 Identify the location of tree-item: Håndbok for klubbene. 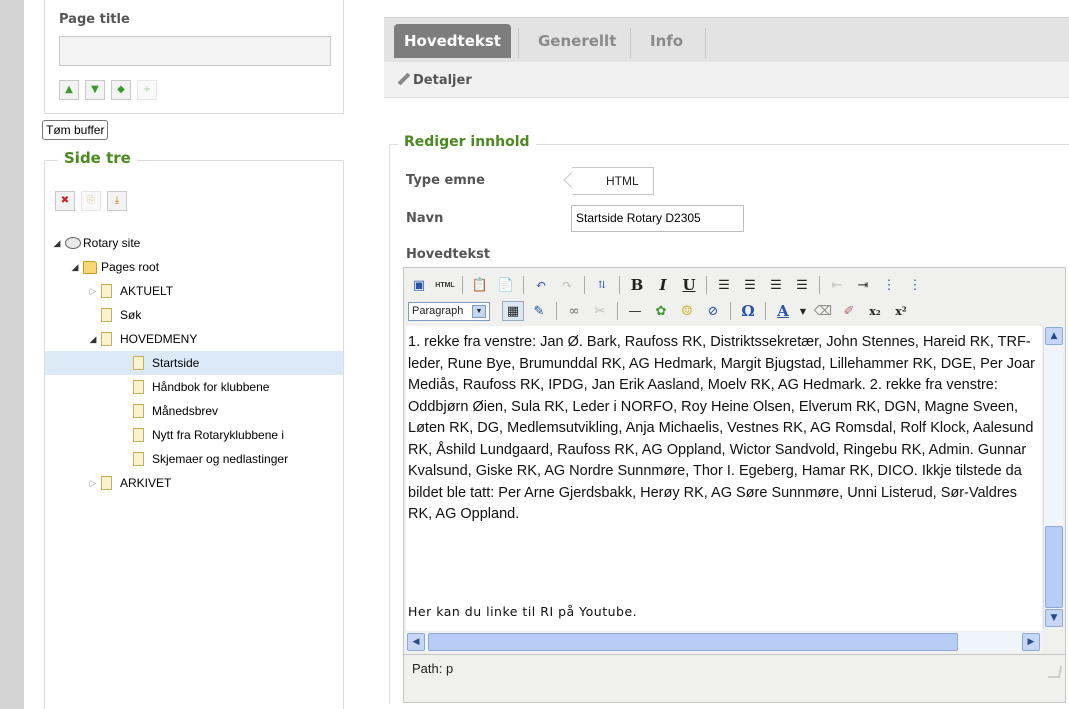
(194, 387).